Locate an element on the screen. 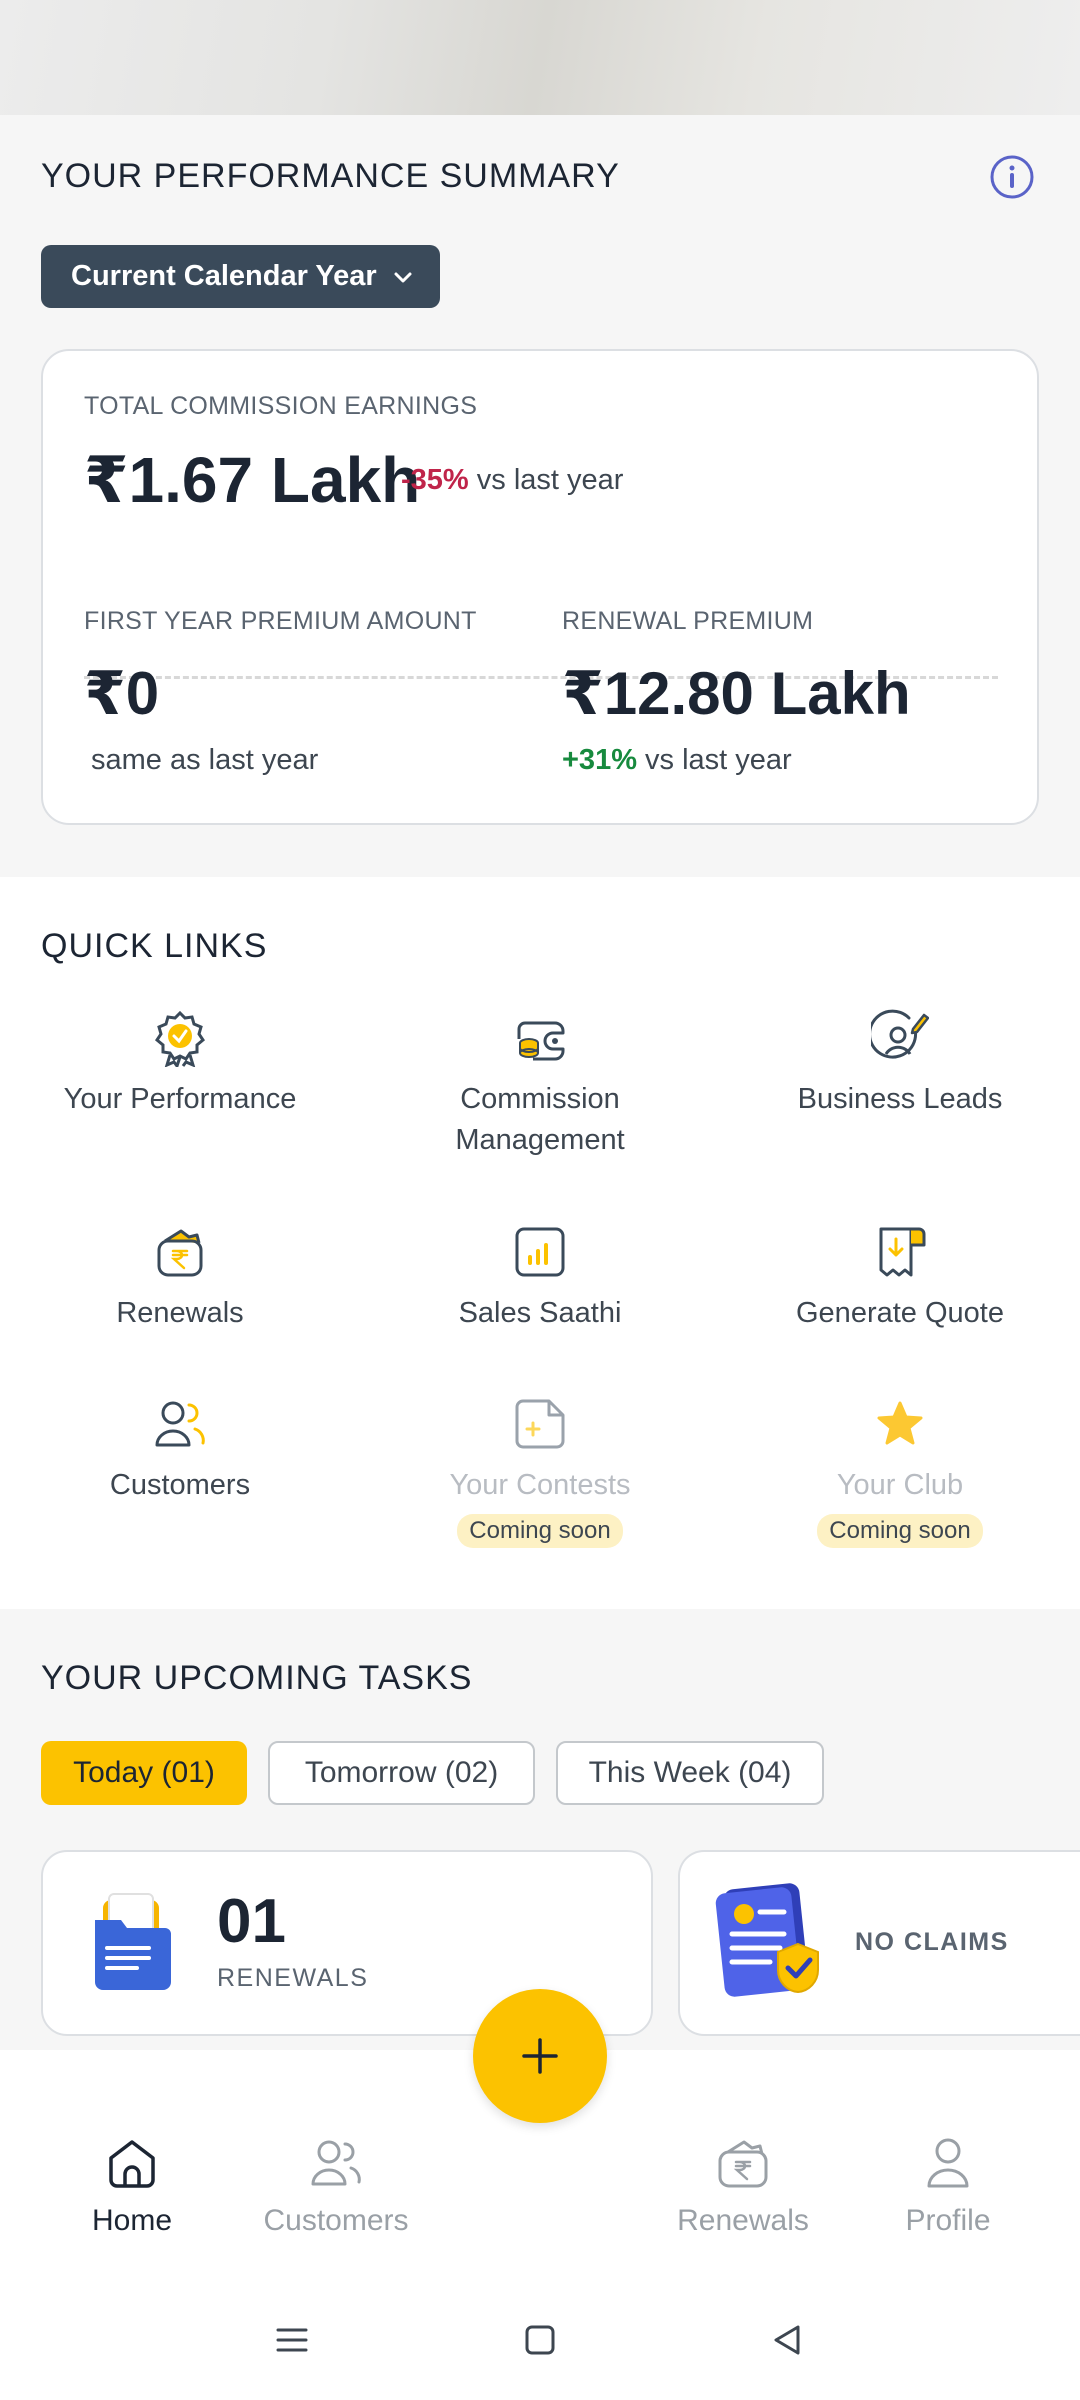  quick-link-your-club: Your Club Coming soon is located at coordinates (900, 1471).